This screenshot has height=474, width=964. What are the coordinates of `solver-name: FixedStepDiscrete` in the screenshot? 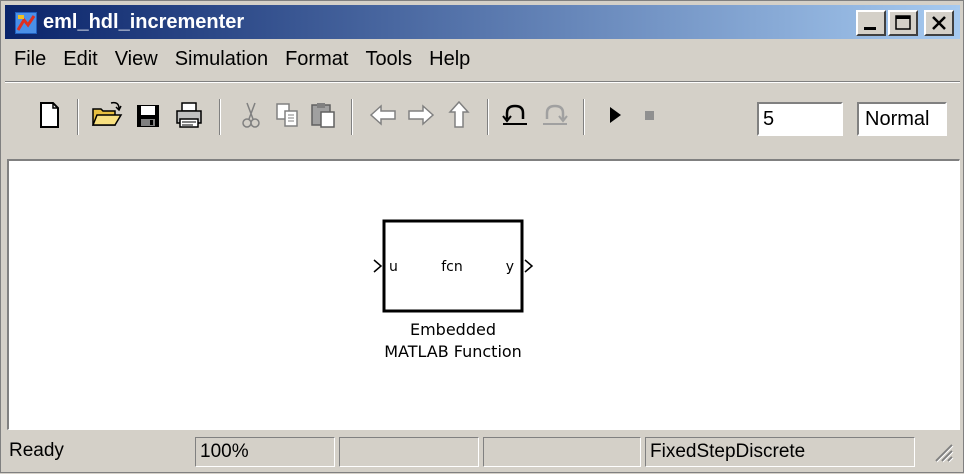 It's located at (780, 452).